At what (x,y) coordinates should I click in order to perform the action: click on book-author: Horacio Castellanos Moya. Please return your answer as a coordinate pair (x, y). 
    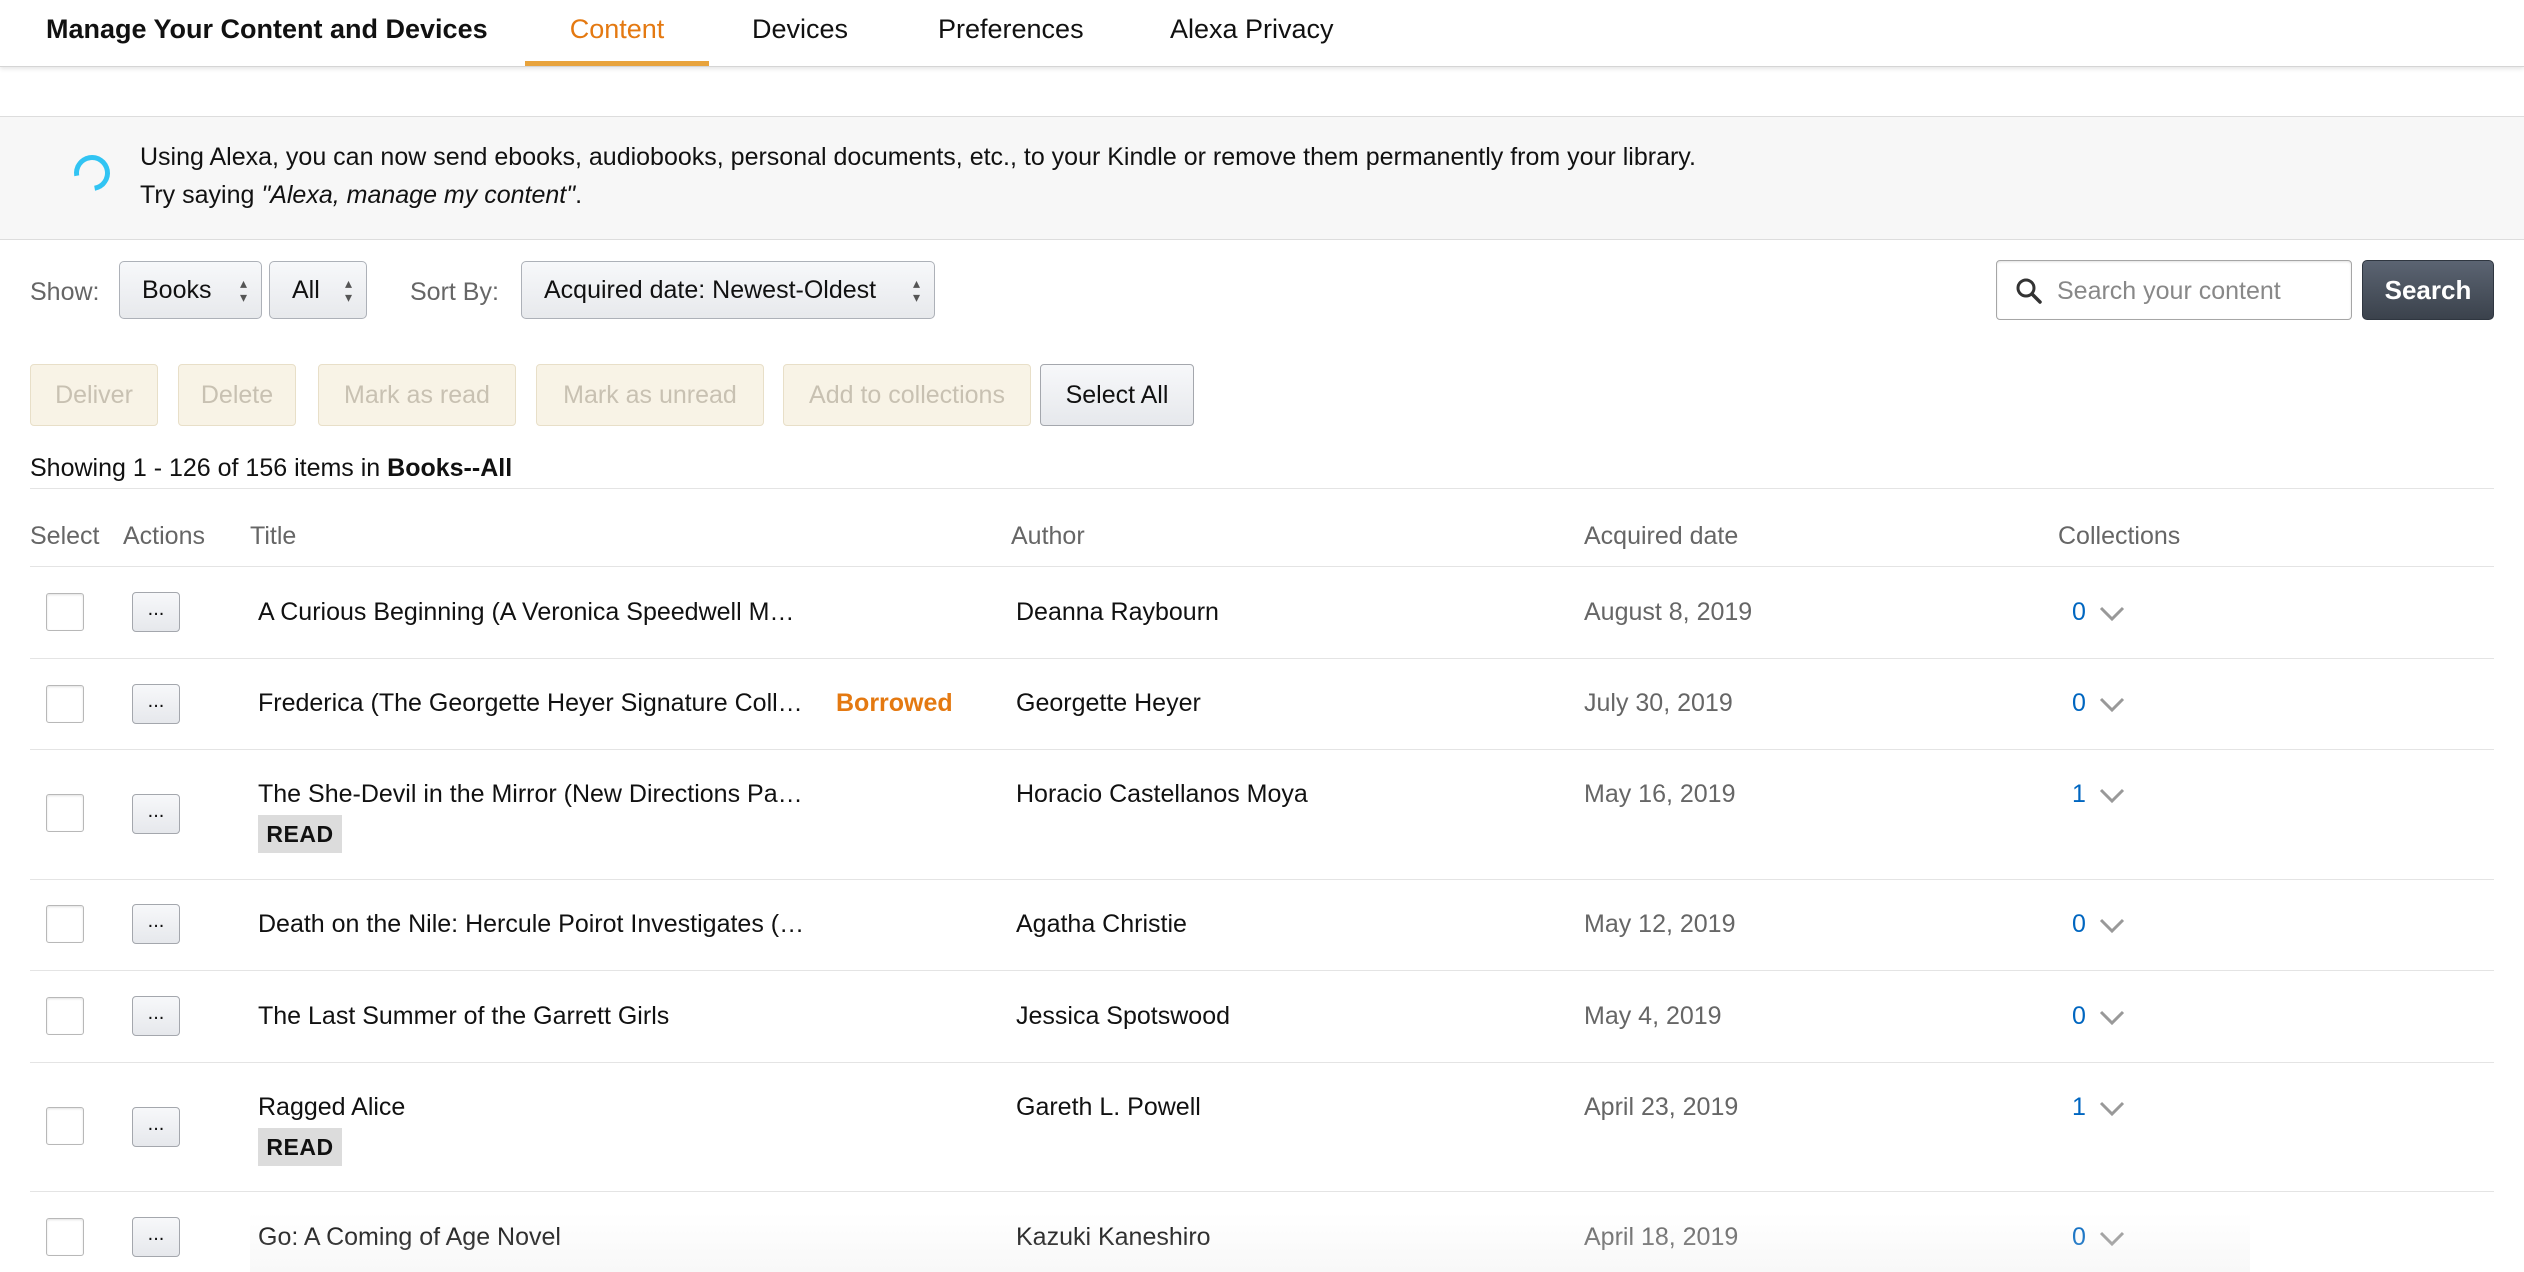
    Looking at the image, I should click on (1162, 794).